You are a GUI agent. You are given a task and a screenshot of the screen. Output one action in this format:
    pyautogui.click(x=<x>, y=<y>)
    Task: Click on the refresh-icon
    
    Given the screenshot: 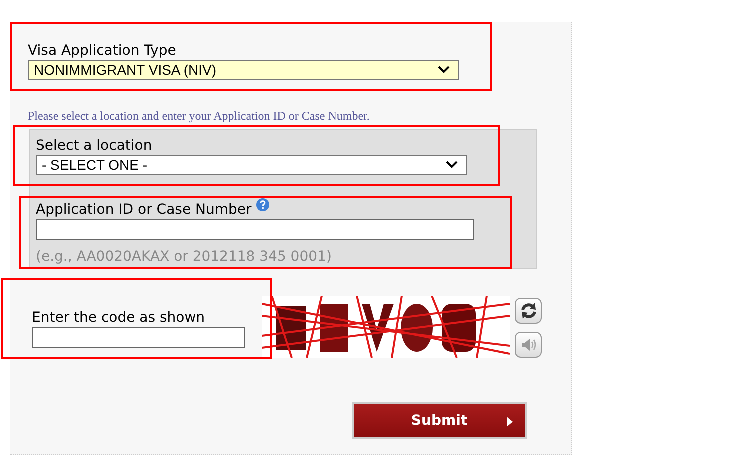 What is the action you would take?
    pyautogui.click(x=529, y=311)
    